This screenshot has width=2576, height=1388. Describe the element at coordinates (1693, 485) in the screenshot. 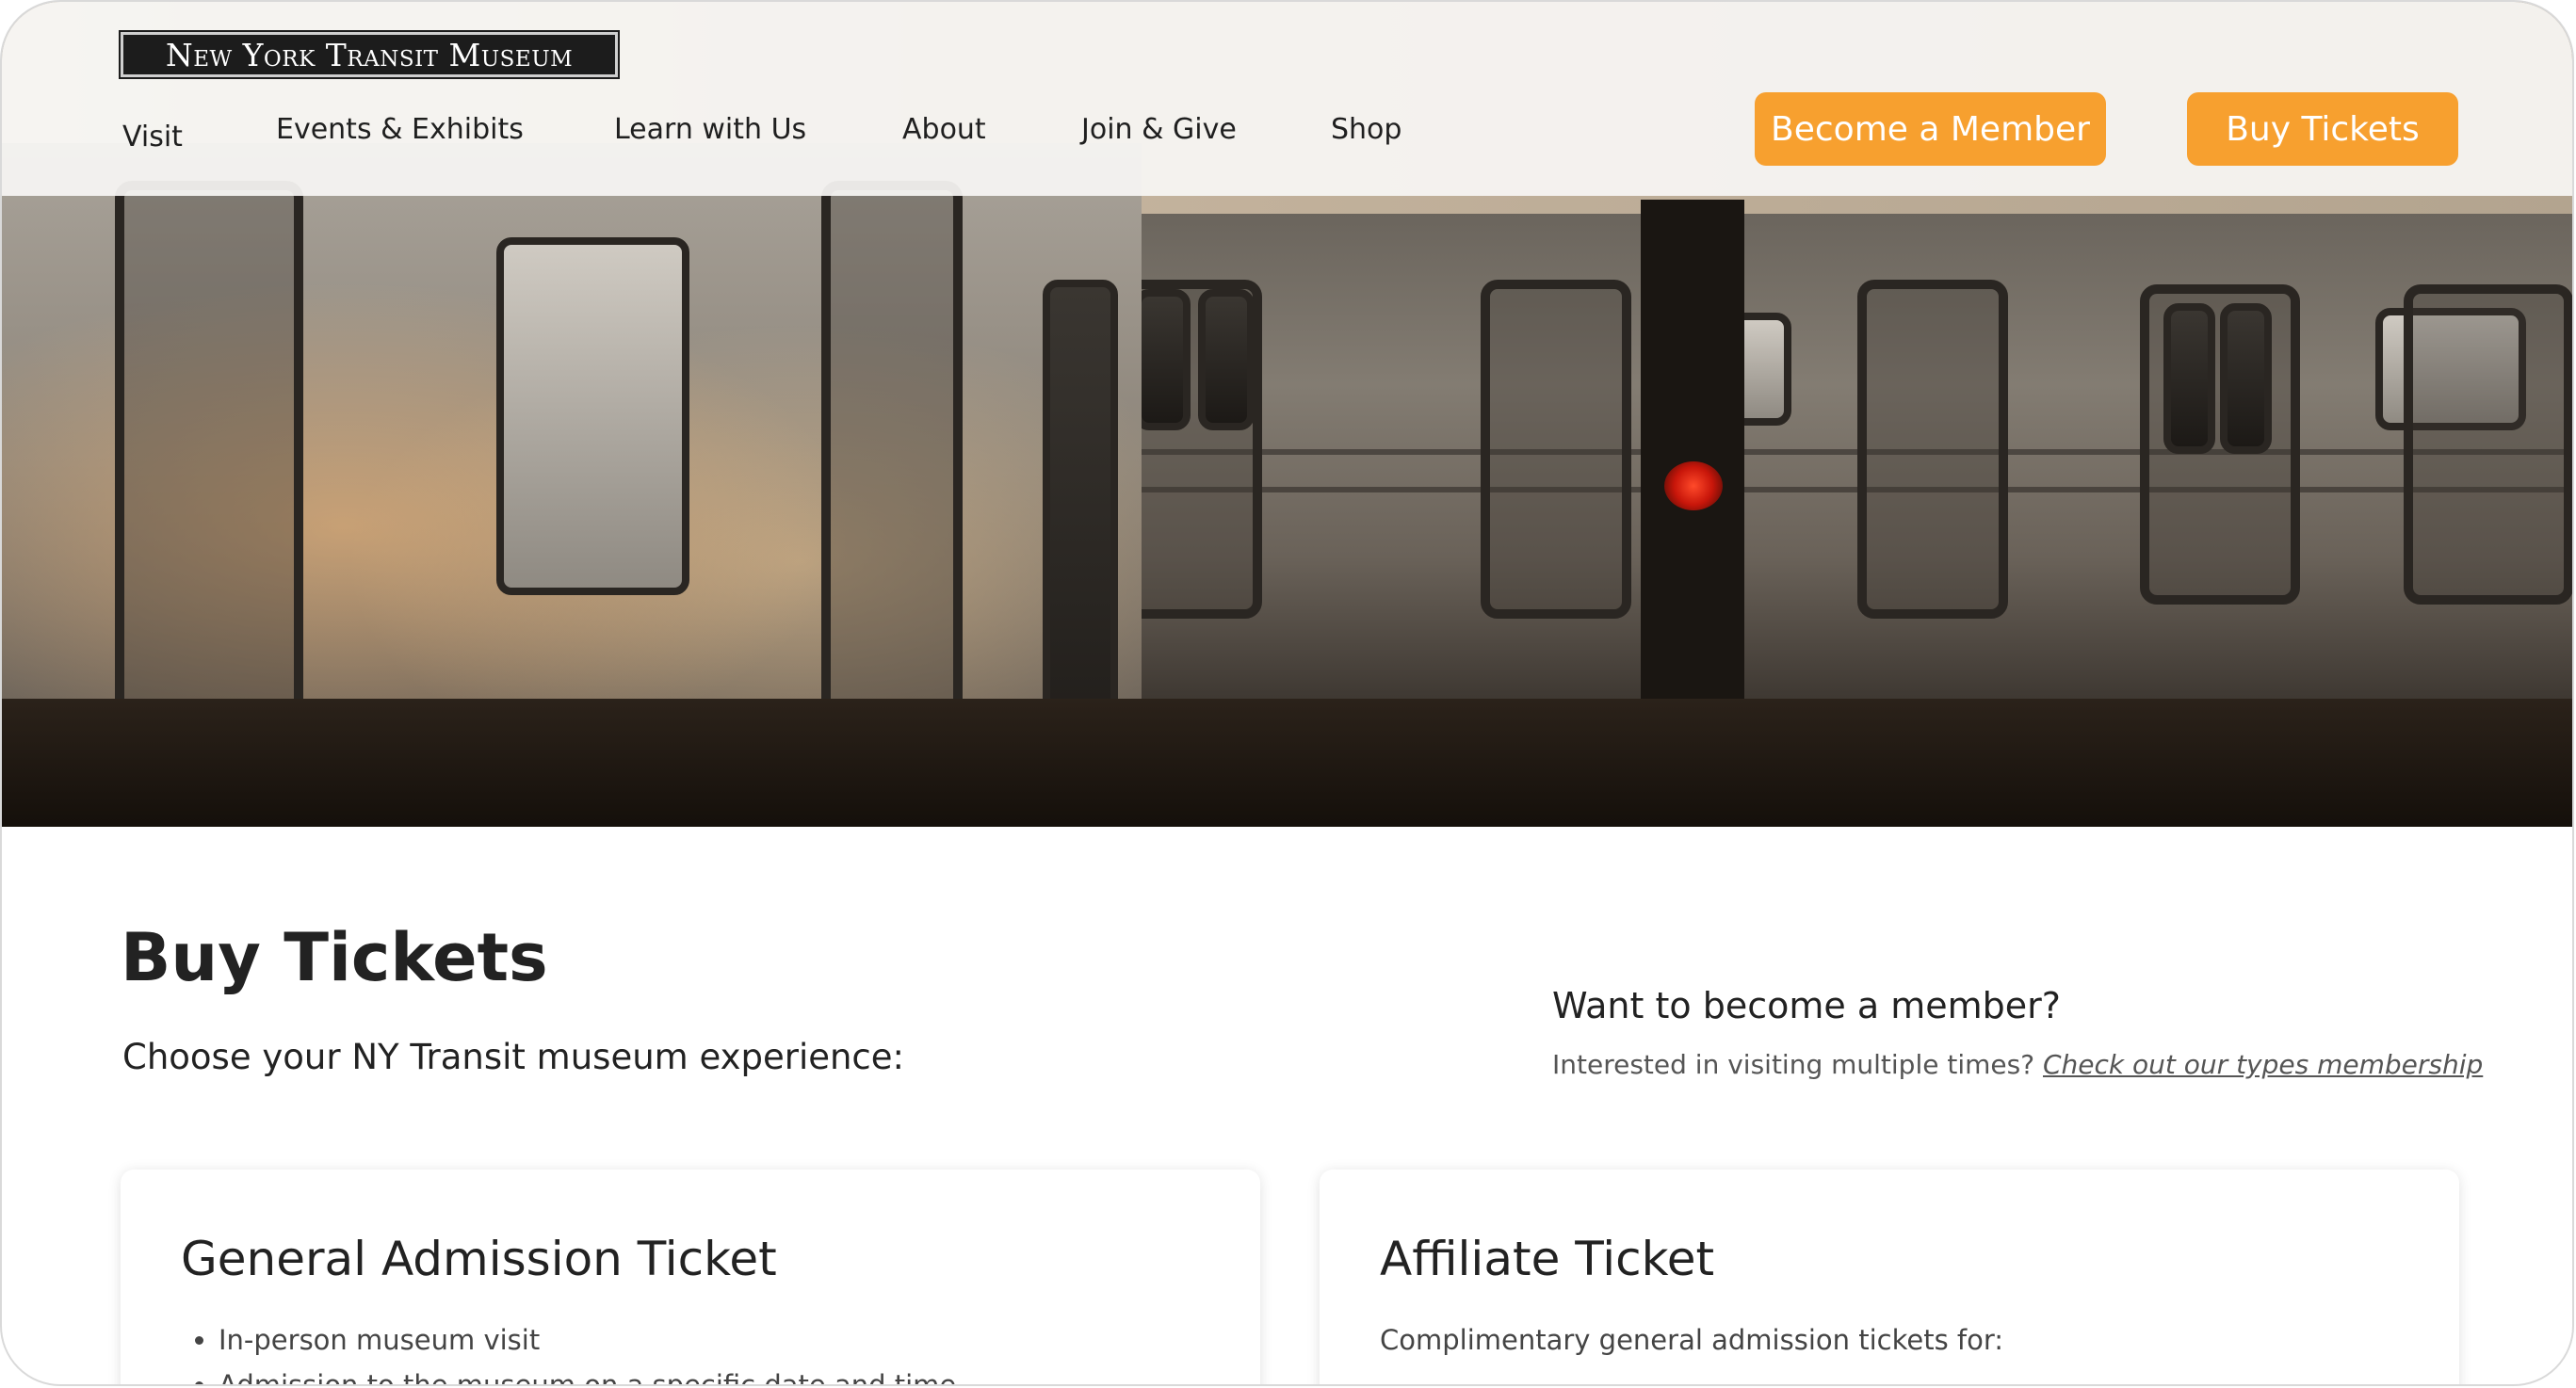

I see `red-signal-light` at that location.